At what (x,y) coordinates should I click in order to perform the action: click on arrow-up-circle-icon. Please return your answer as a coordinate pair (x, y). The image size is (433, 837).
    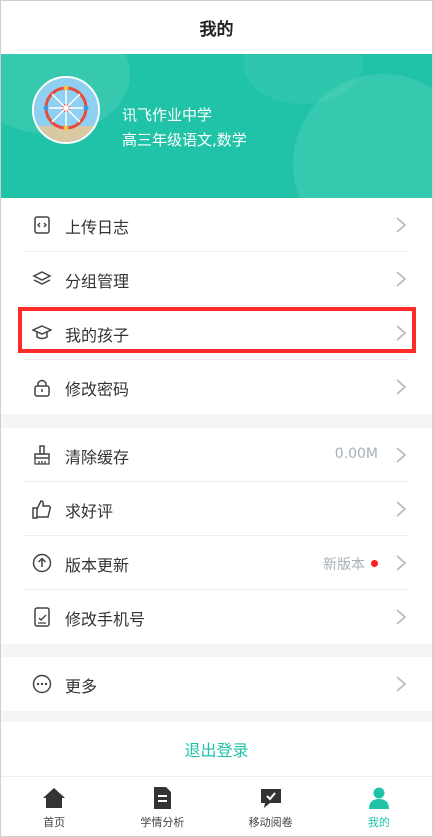
    Looking at the image, I should click on (42, 563).